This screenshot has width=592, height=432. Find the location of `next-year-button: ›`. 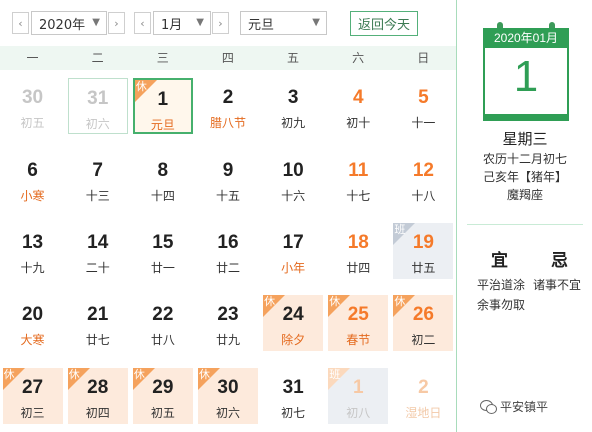

next-year-button: › is located at coordinates (116, 23).